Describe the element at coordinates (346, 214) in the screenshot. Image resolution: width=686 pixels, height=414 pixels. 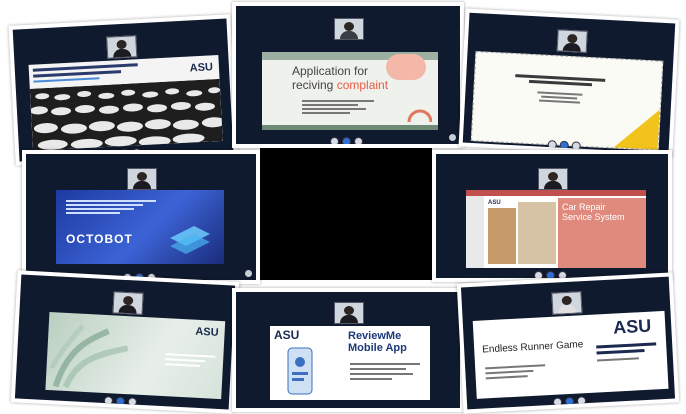
I see `center-black-panel` at that location.